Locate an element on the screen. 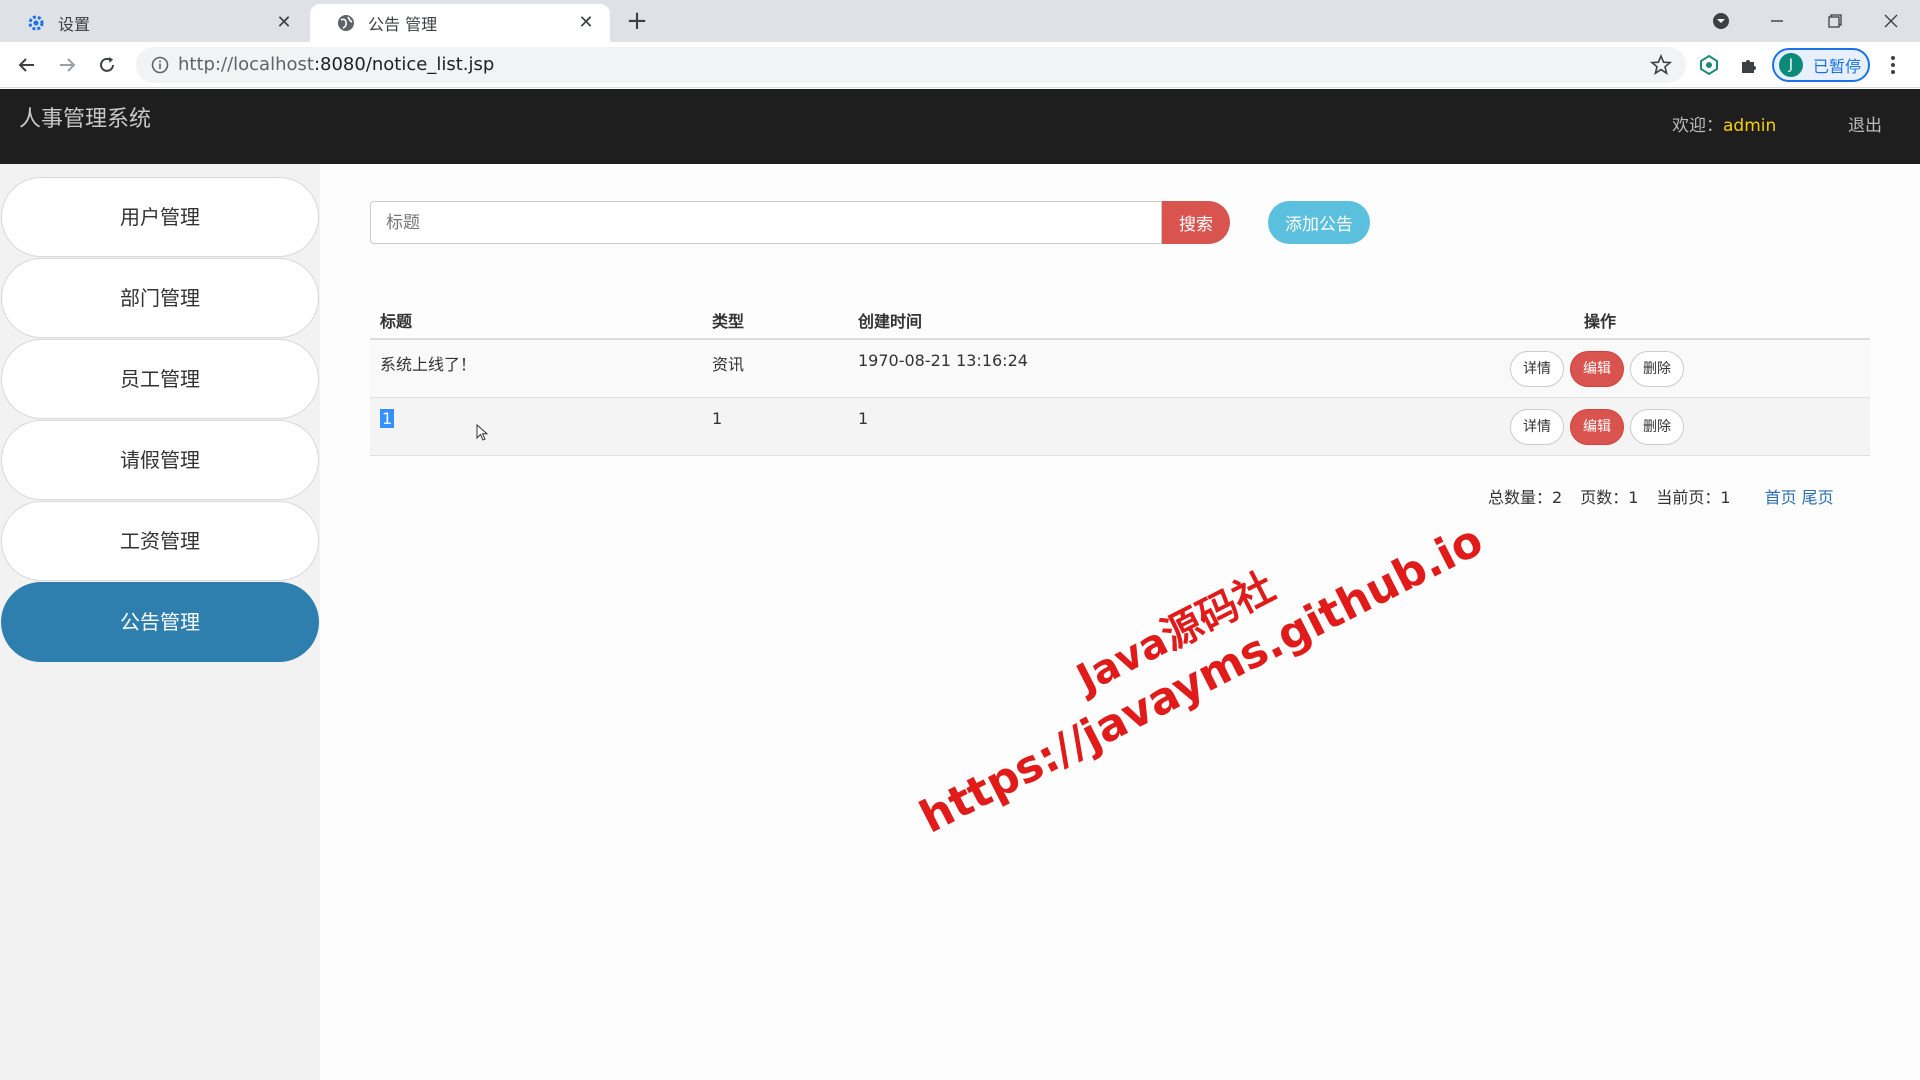 This screenshot has height=1080, width=1920. search-input is located at coordinates (766, 222).